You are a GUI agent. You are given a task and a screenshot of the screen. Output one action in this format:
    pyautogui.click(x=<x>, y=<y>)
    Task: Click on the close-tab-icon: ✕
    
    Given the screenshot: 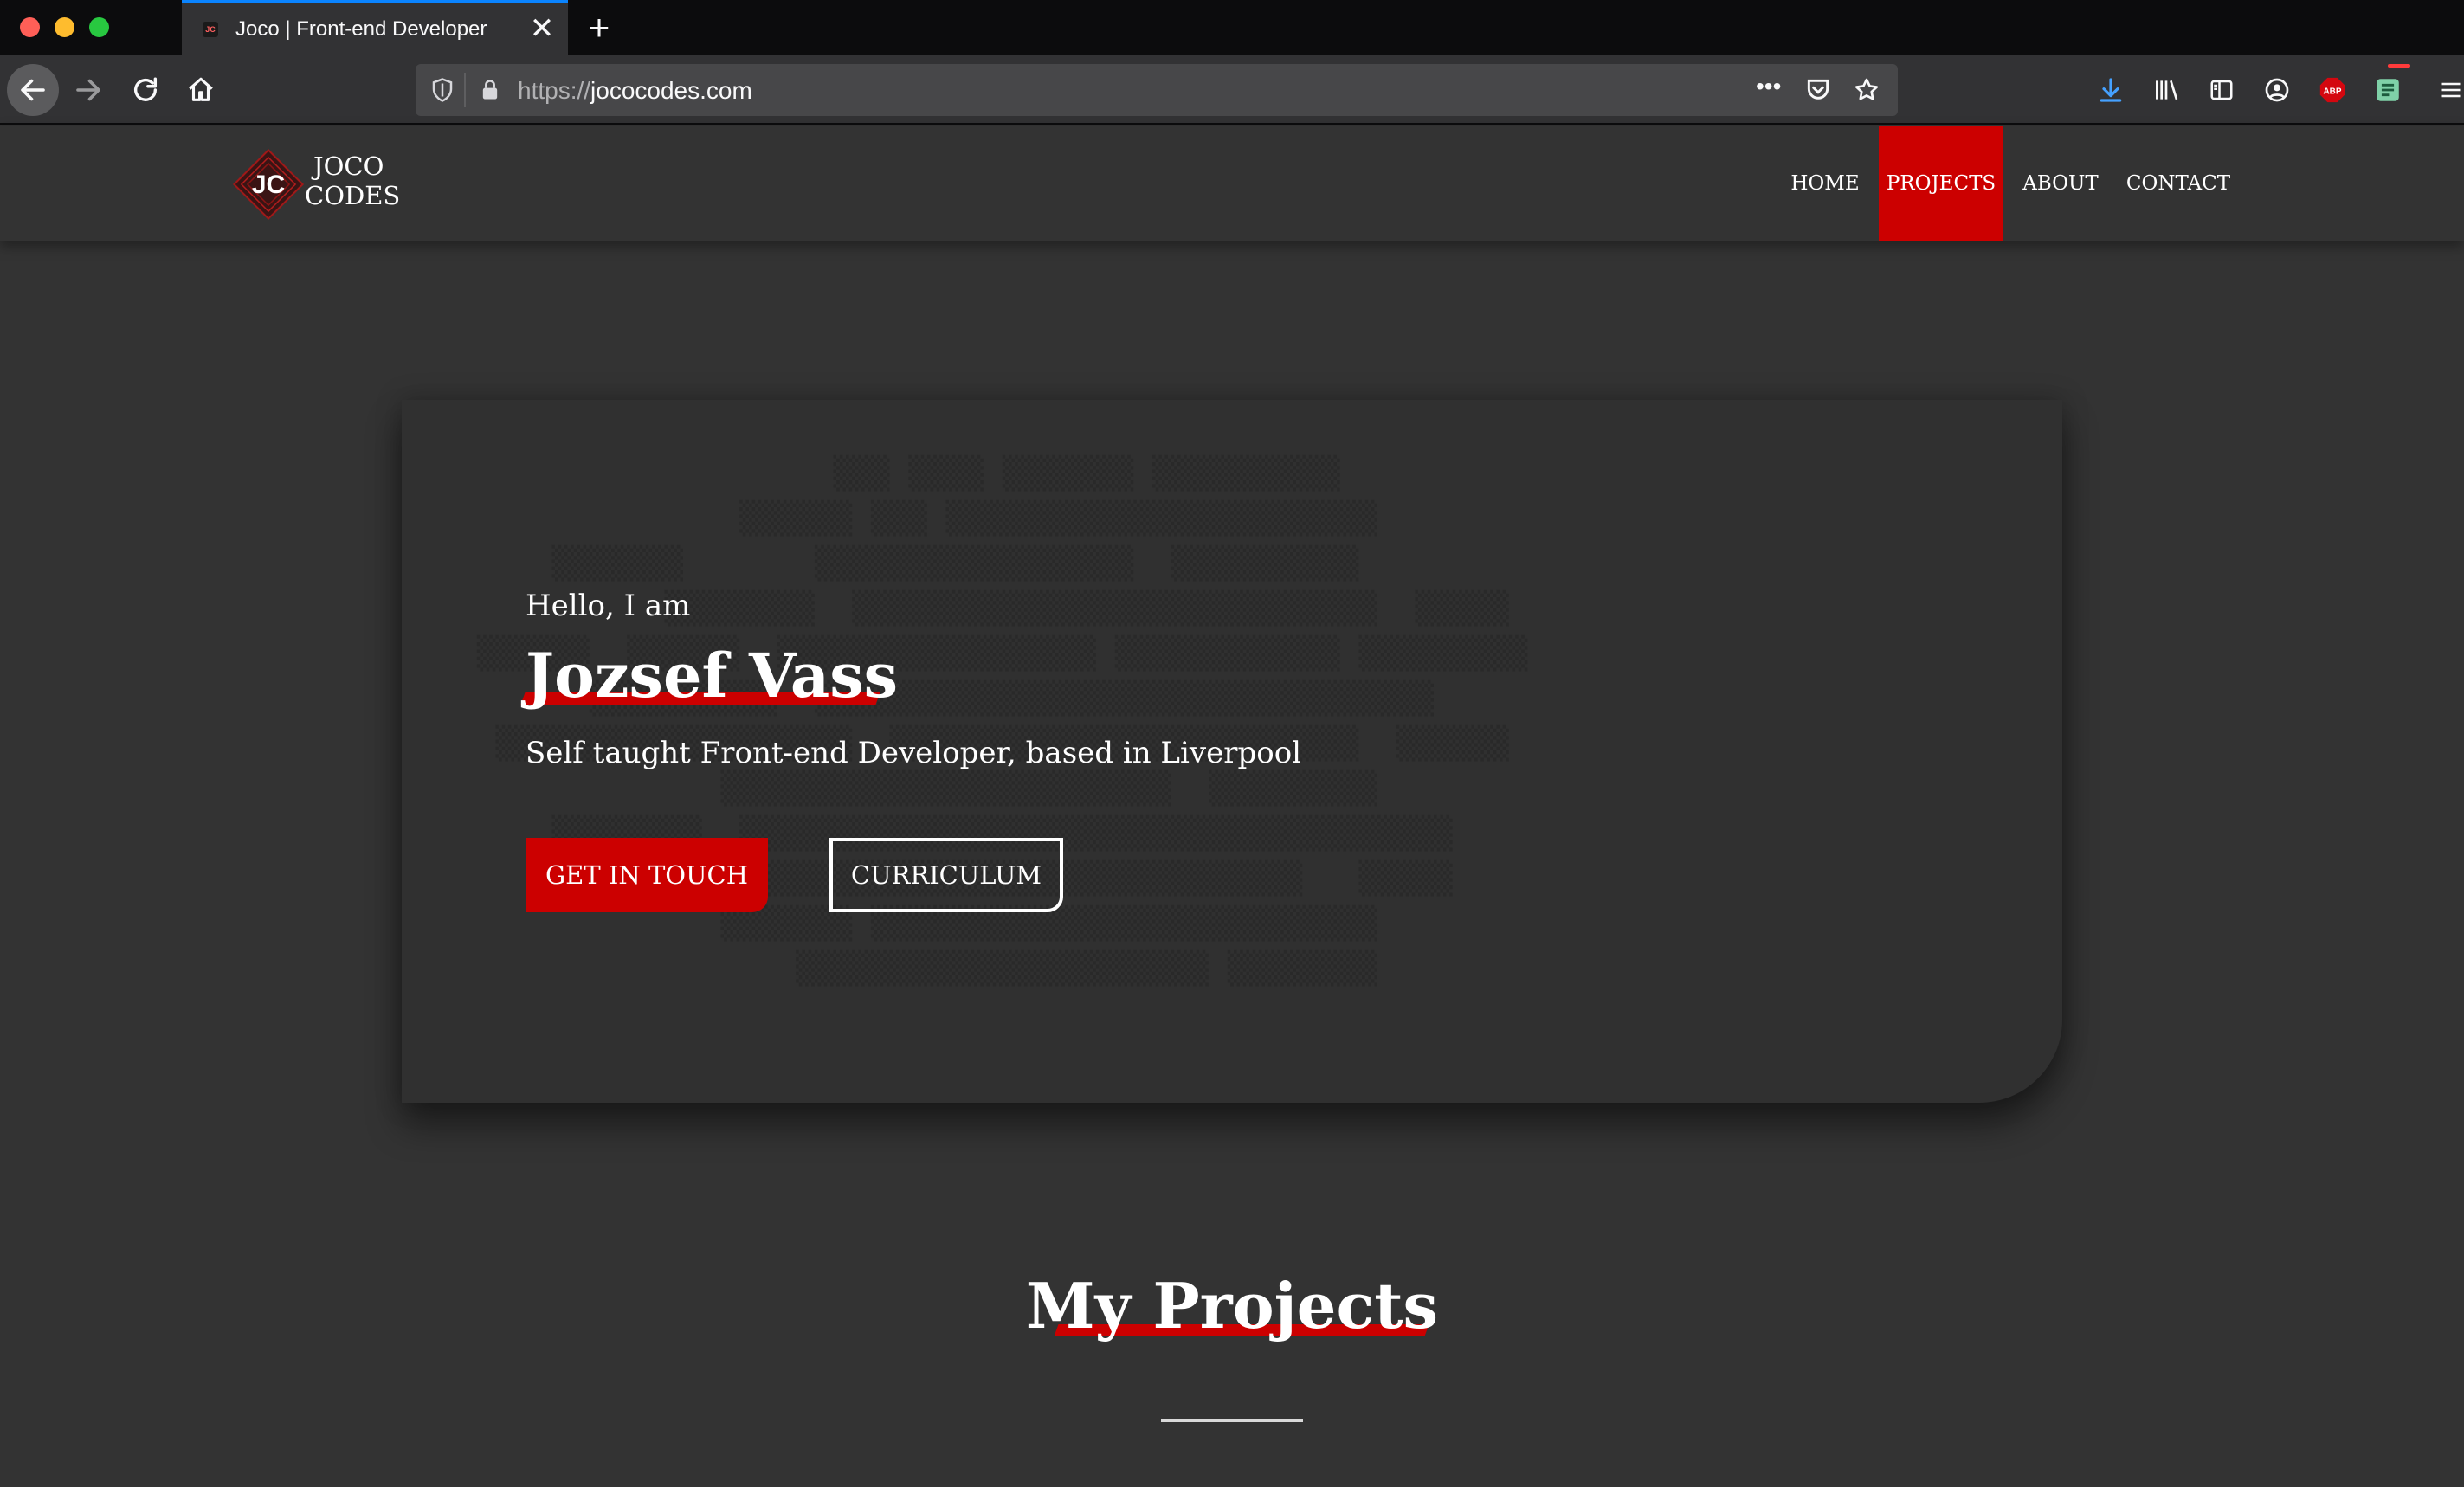 What is the action you would take?
    pyautogui.click(x=542, y=28)
    